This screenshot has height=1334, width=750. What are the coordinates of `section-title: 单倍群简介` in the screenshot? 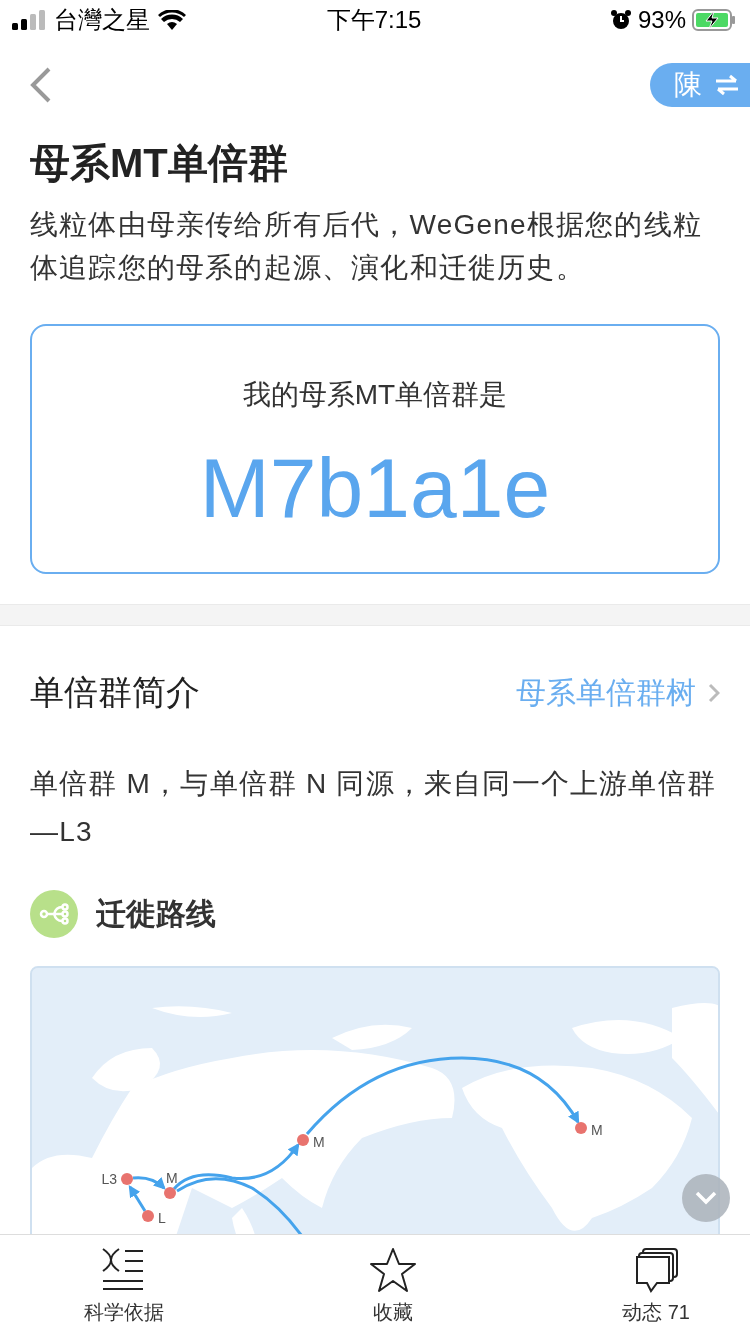 It's located at (115, 692).